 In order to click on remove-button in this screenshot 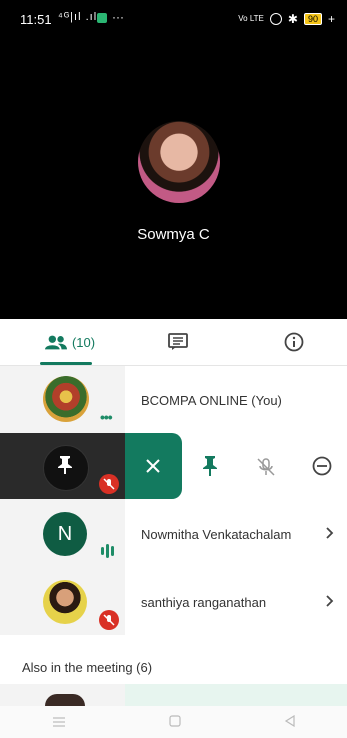, I will do `click(322, 468)`.